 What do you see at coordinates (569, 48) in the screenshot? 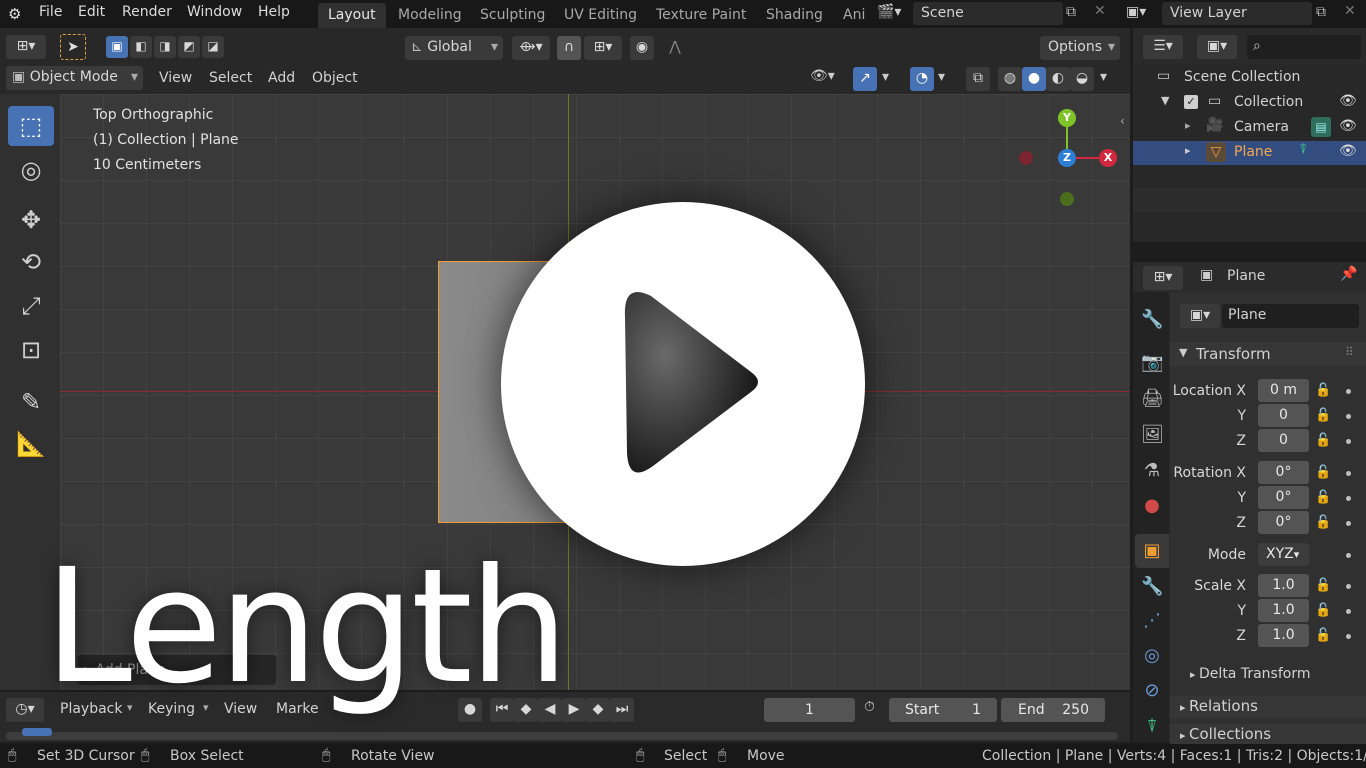
I see `snap-toggle-icon: ∩` at bounding box center [569, 48].